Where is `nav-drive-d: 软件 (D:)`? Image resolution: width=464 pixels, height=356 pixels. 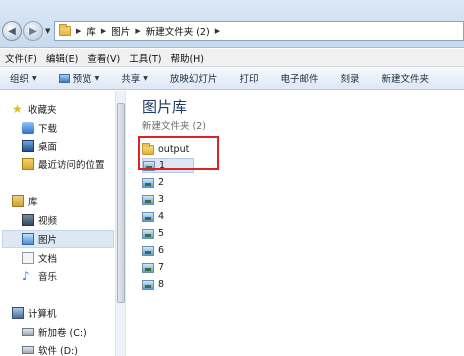
nav-drive-d: 软件 (D:) is located at coordinates (50, 349).